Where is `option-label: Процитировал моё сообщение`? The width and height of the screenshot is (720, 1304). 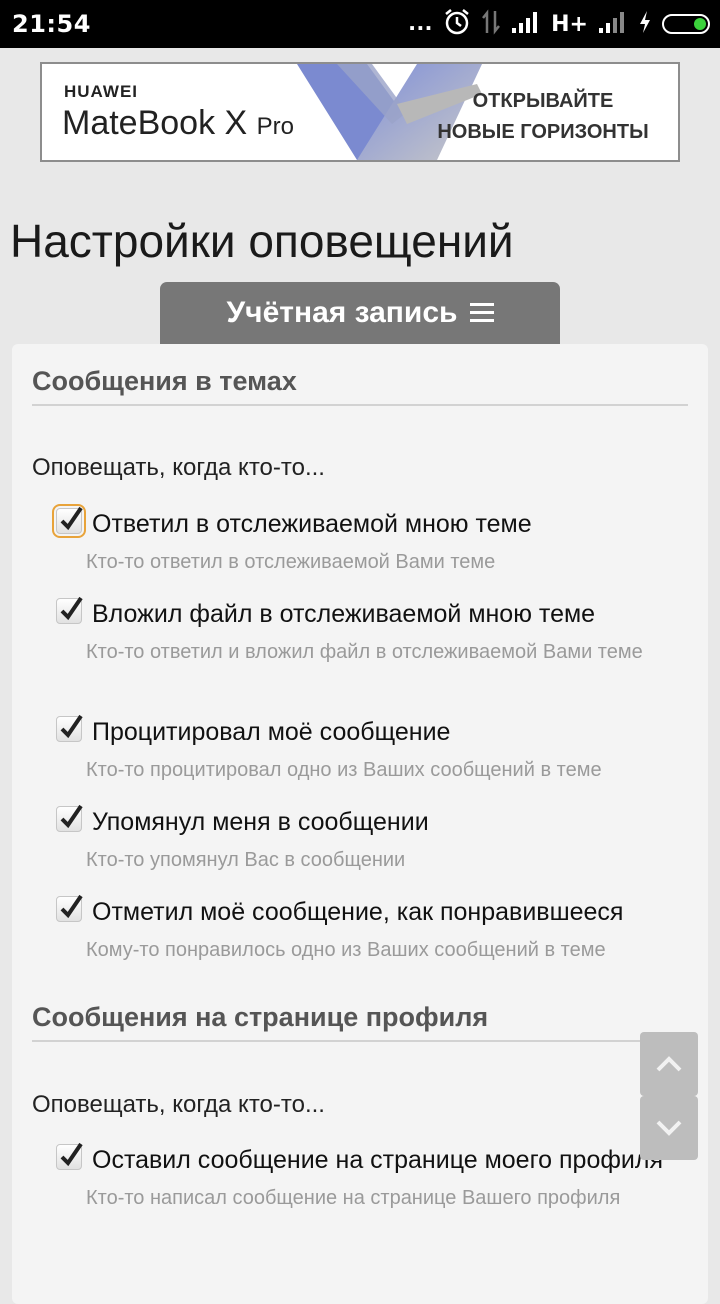
option-label: Процитировал моё сообщение is located at coordinates (364, 732).